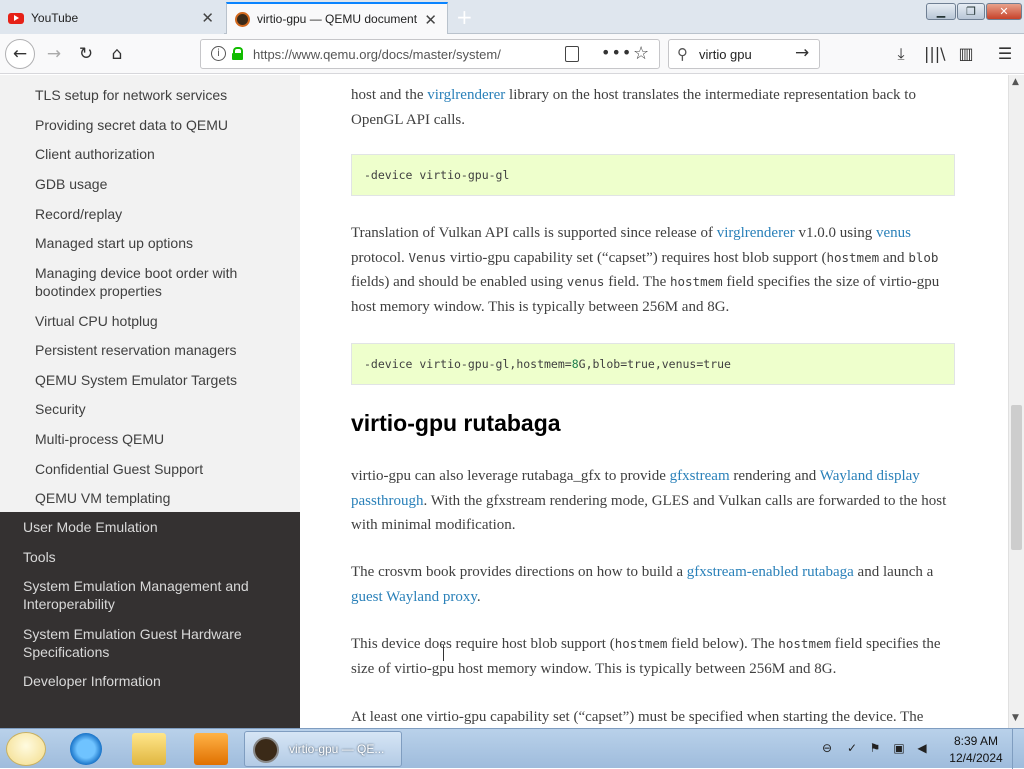 The height and width of the screenshot is (769, 1024). Describe the element at coordinates (893, 233) in the screenshot. I see `link-venus: venus` at that location.